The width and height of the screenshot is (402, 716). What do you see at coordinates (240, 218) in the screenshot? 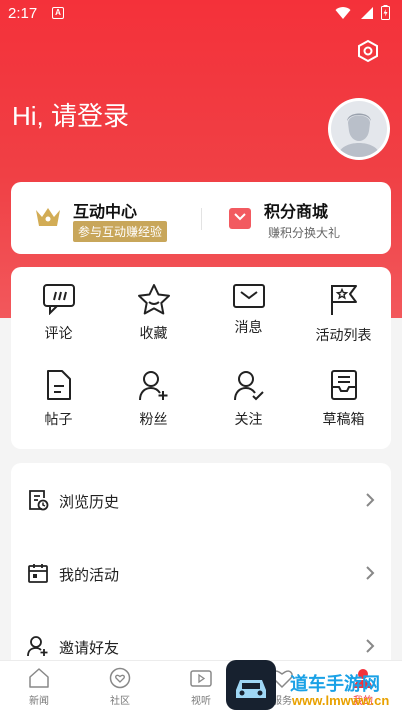
I see `shopping-bag-icon` at bounding box center [240, 218].